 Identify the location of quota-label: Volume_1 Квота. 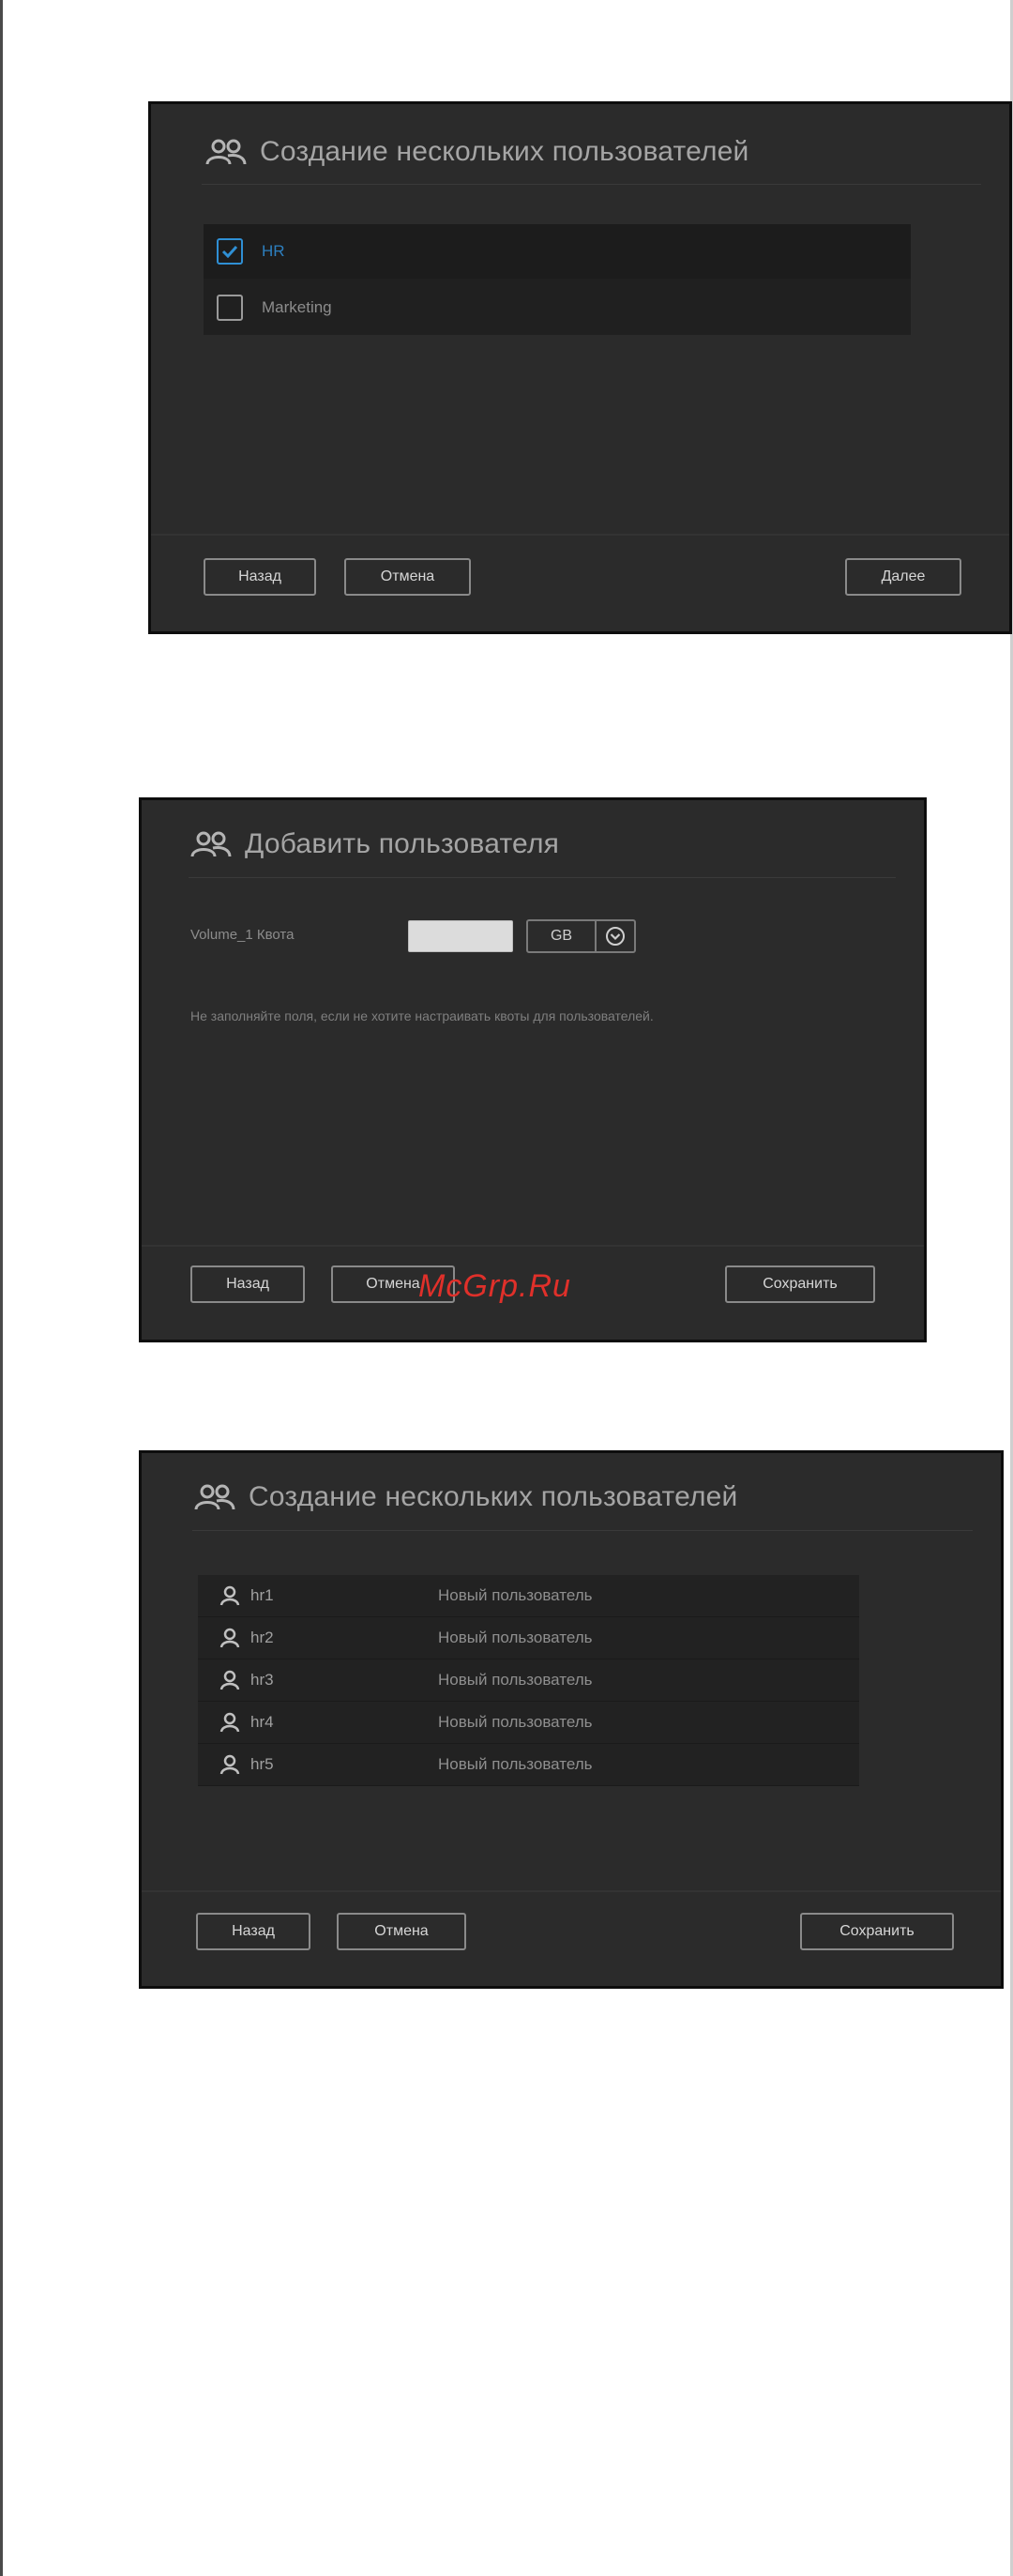
(243, 935).